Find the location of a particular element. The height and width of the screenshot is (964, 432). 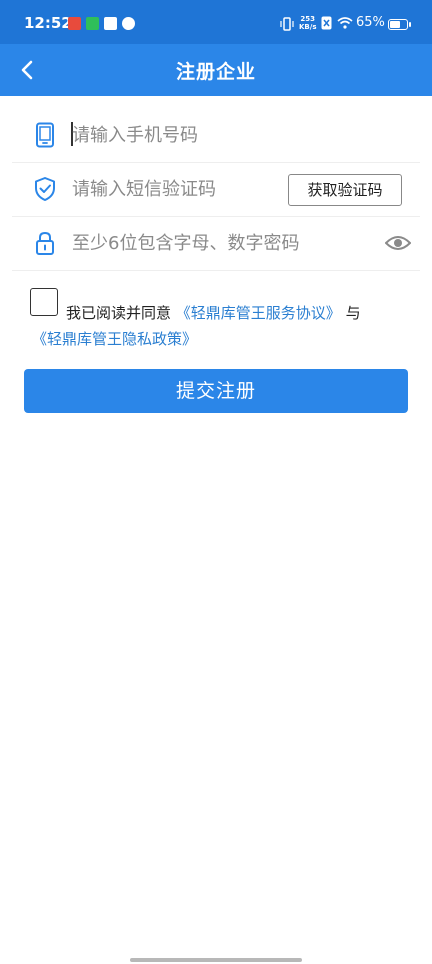

sms-code-row: 获取验证码 is located at coordinates (216, 189).